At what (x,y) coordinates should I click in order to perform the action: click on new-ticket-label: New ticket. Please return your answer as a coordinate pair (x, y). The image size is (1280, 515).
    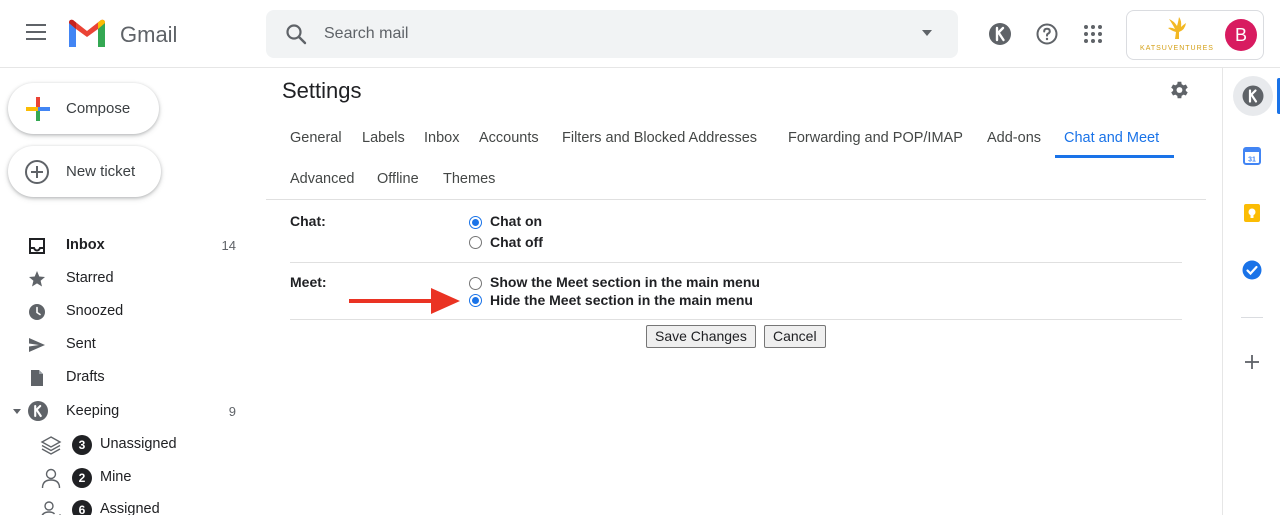
    Looking at the image, I should click on (101, 171).